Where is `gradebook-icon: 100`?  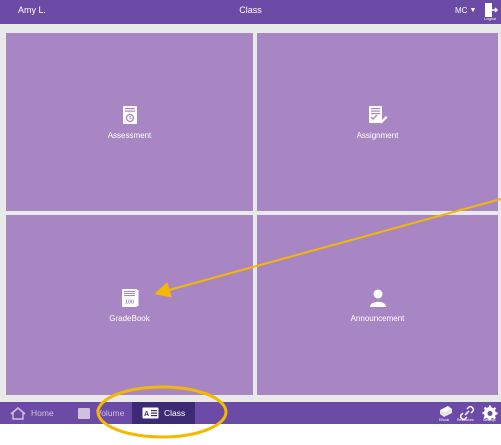 gradebook-icon: 100 is located at coordinates (129, 297).